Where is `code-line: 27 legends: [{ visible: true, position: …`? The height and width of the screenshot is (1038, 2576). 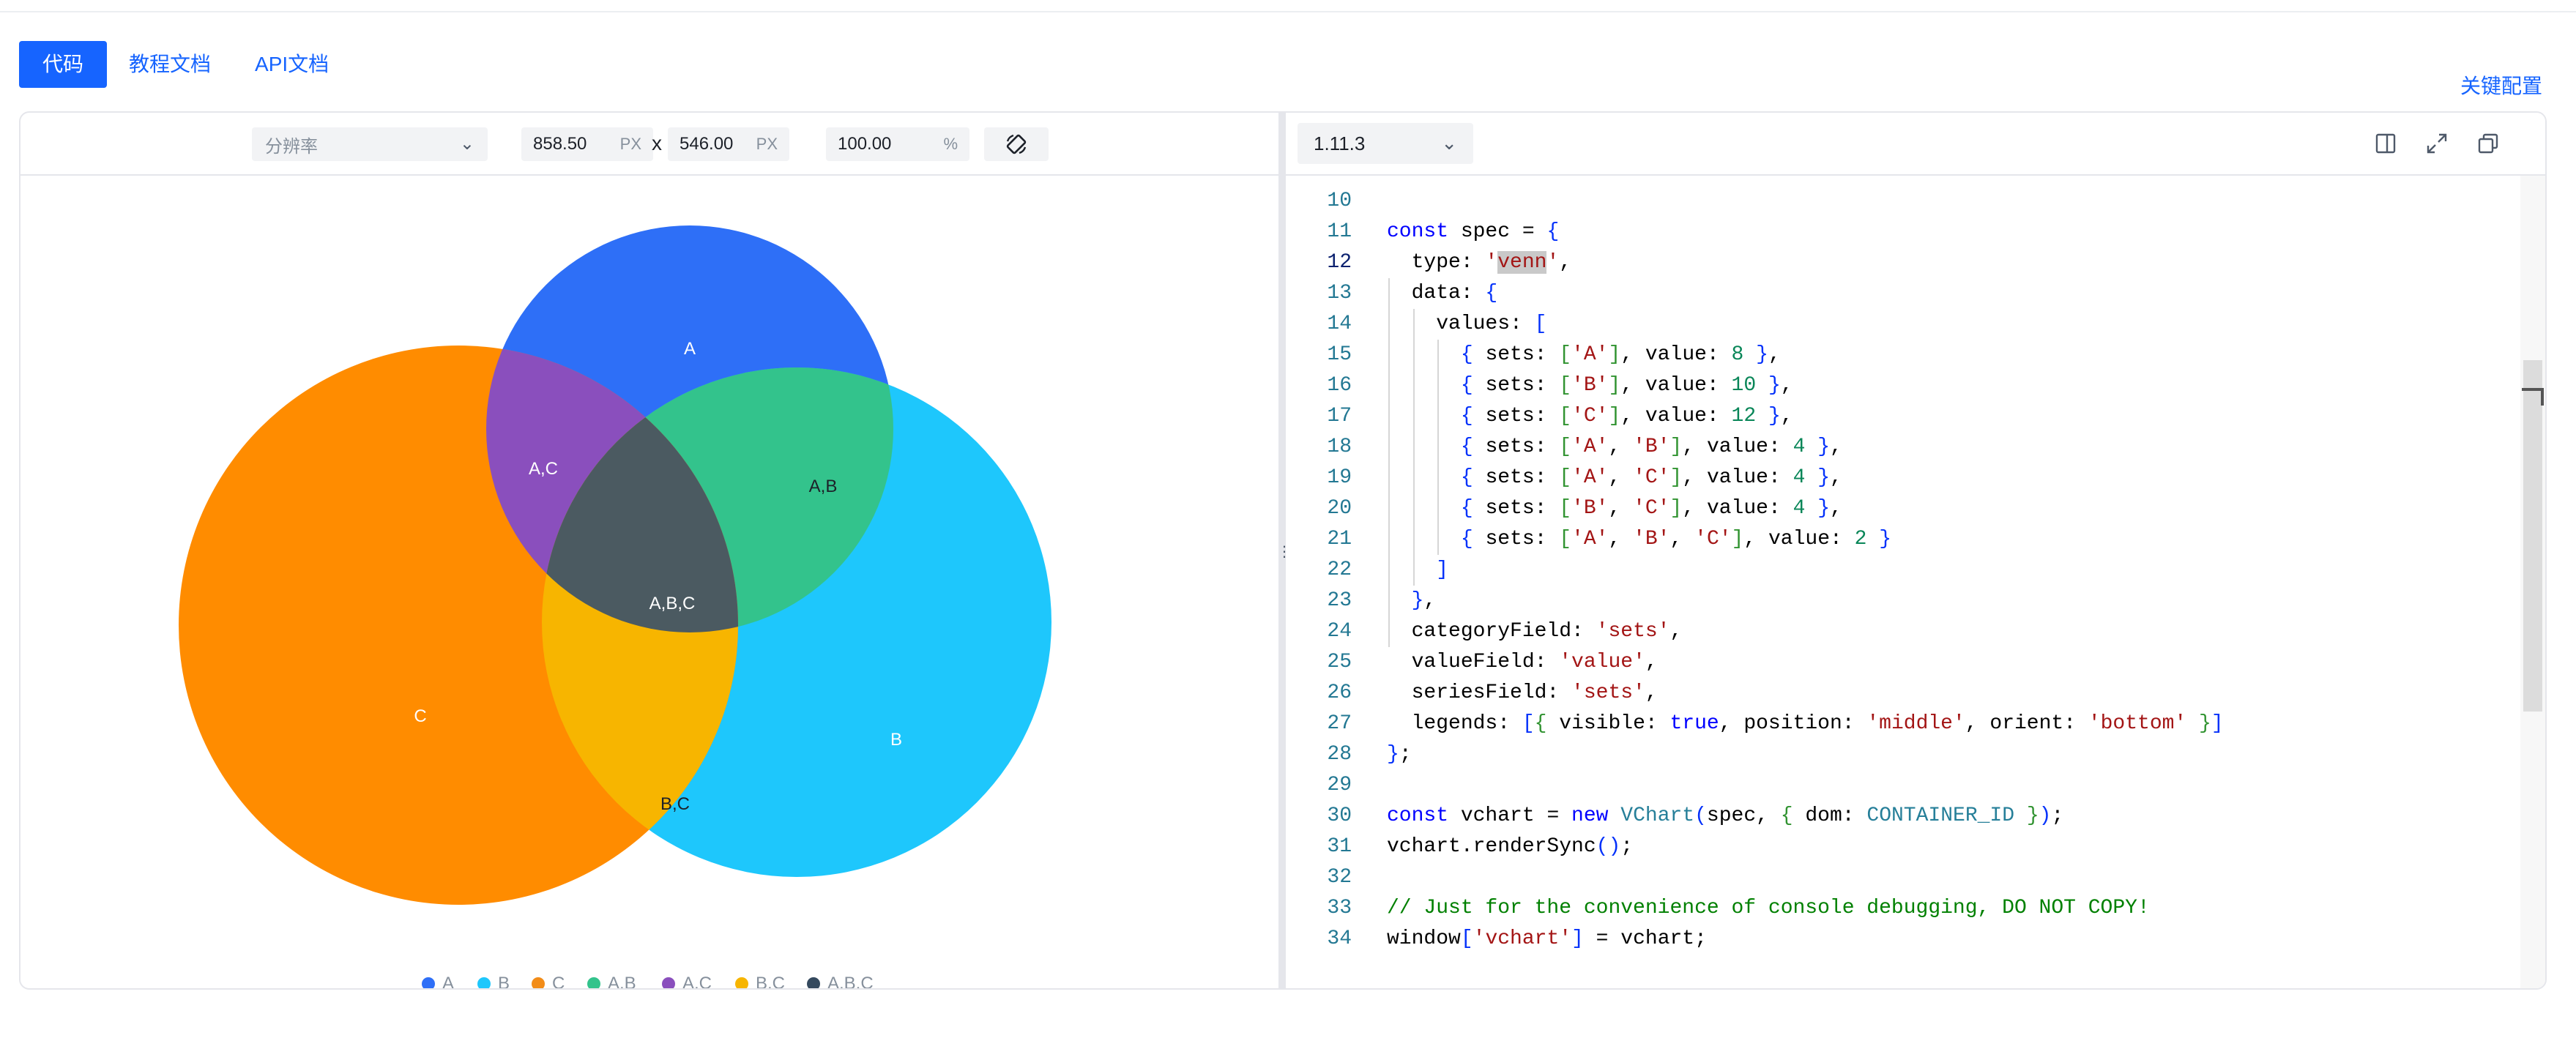
code-line: 27 legends: [{ visible: true, position: … is located at coordinates (1903, 724).